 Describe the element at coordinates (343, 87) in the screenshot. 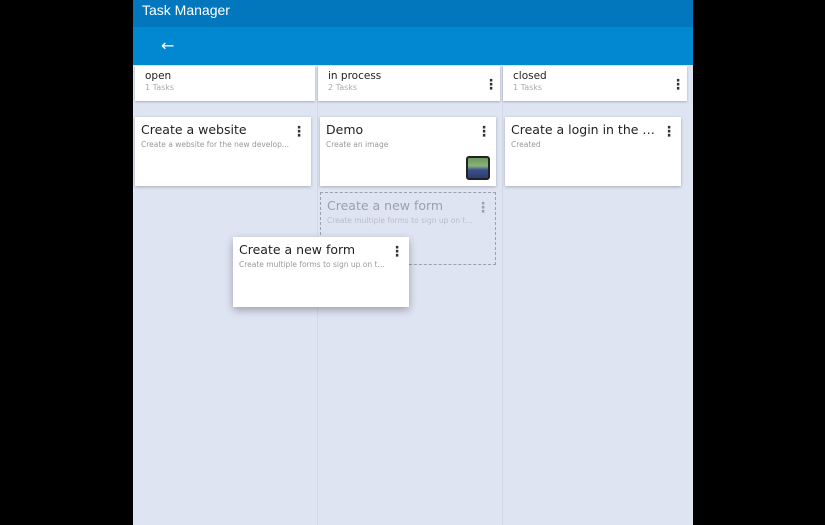

I see `column-count: 2 Tasks` at that location.